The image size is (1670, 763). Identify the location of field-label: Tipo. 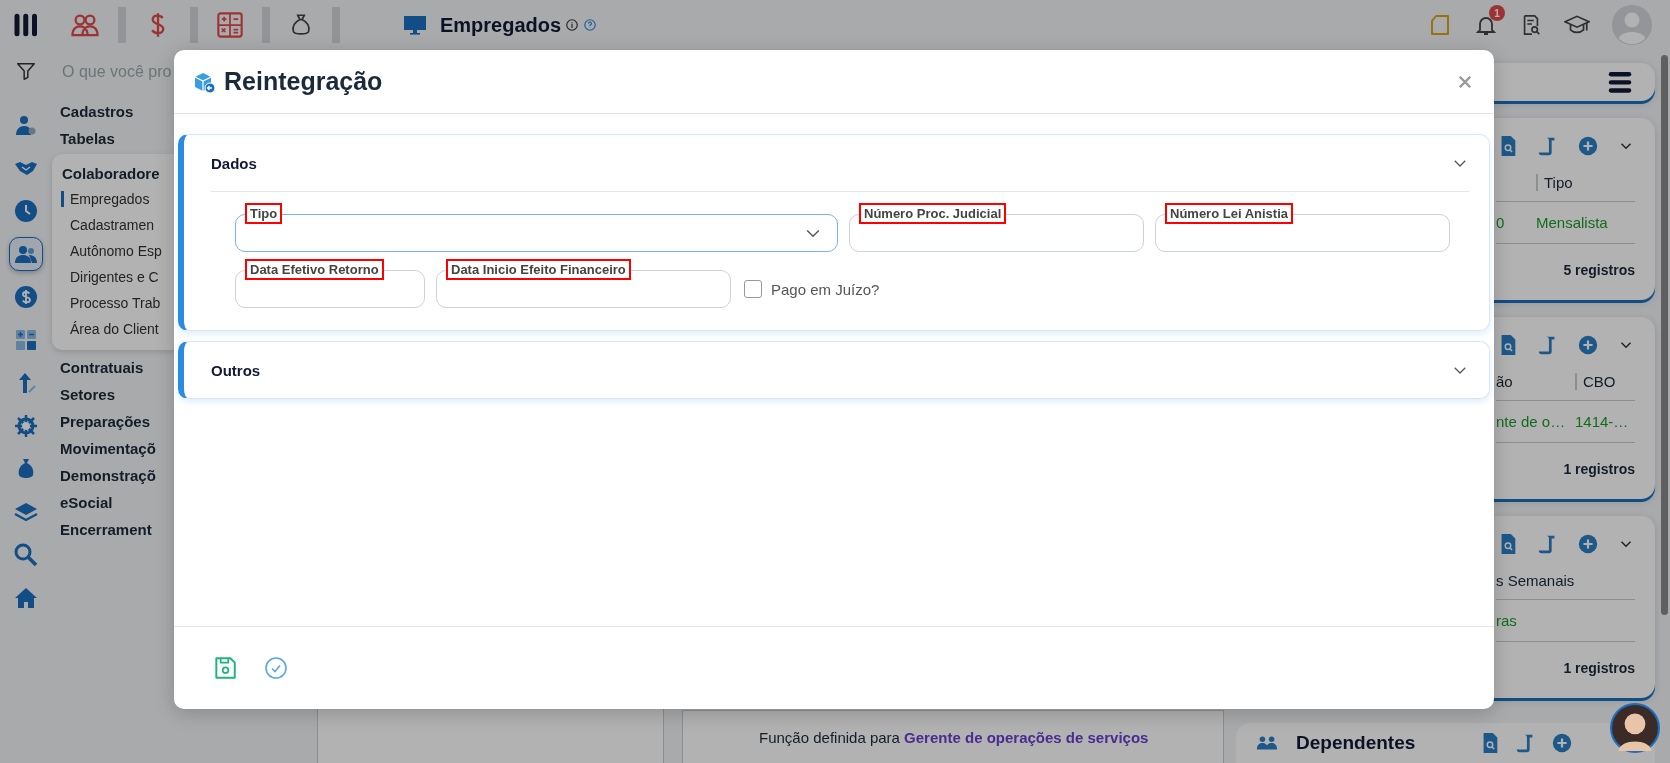
(264, 213).